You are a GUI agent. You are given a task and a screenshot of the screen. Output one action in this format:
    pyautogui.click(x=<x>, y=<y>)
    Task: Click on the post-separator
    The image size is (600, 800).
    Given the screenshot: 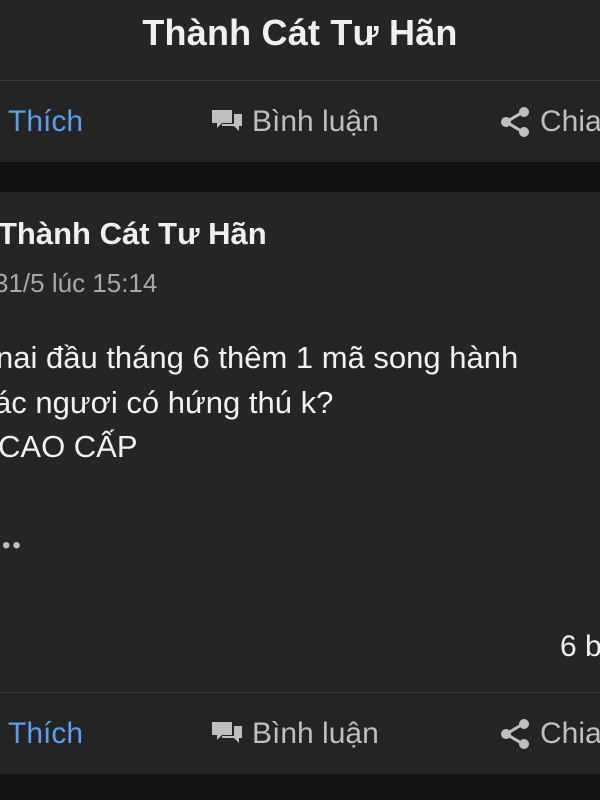 What is the action you would take?
    pyautogui.click(x=300, y=177)
    